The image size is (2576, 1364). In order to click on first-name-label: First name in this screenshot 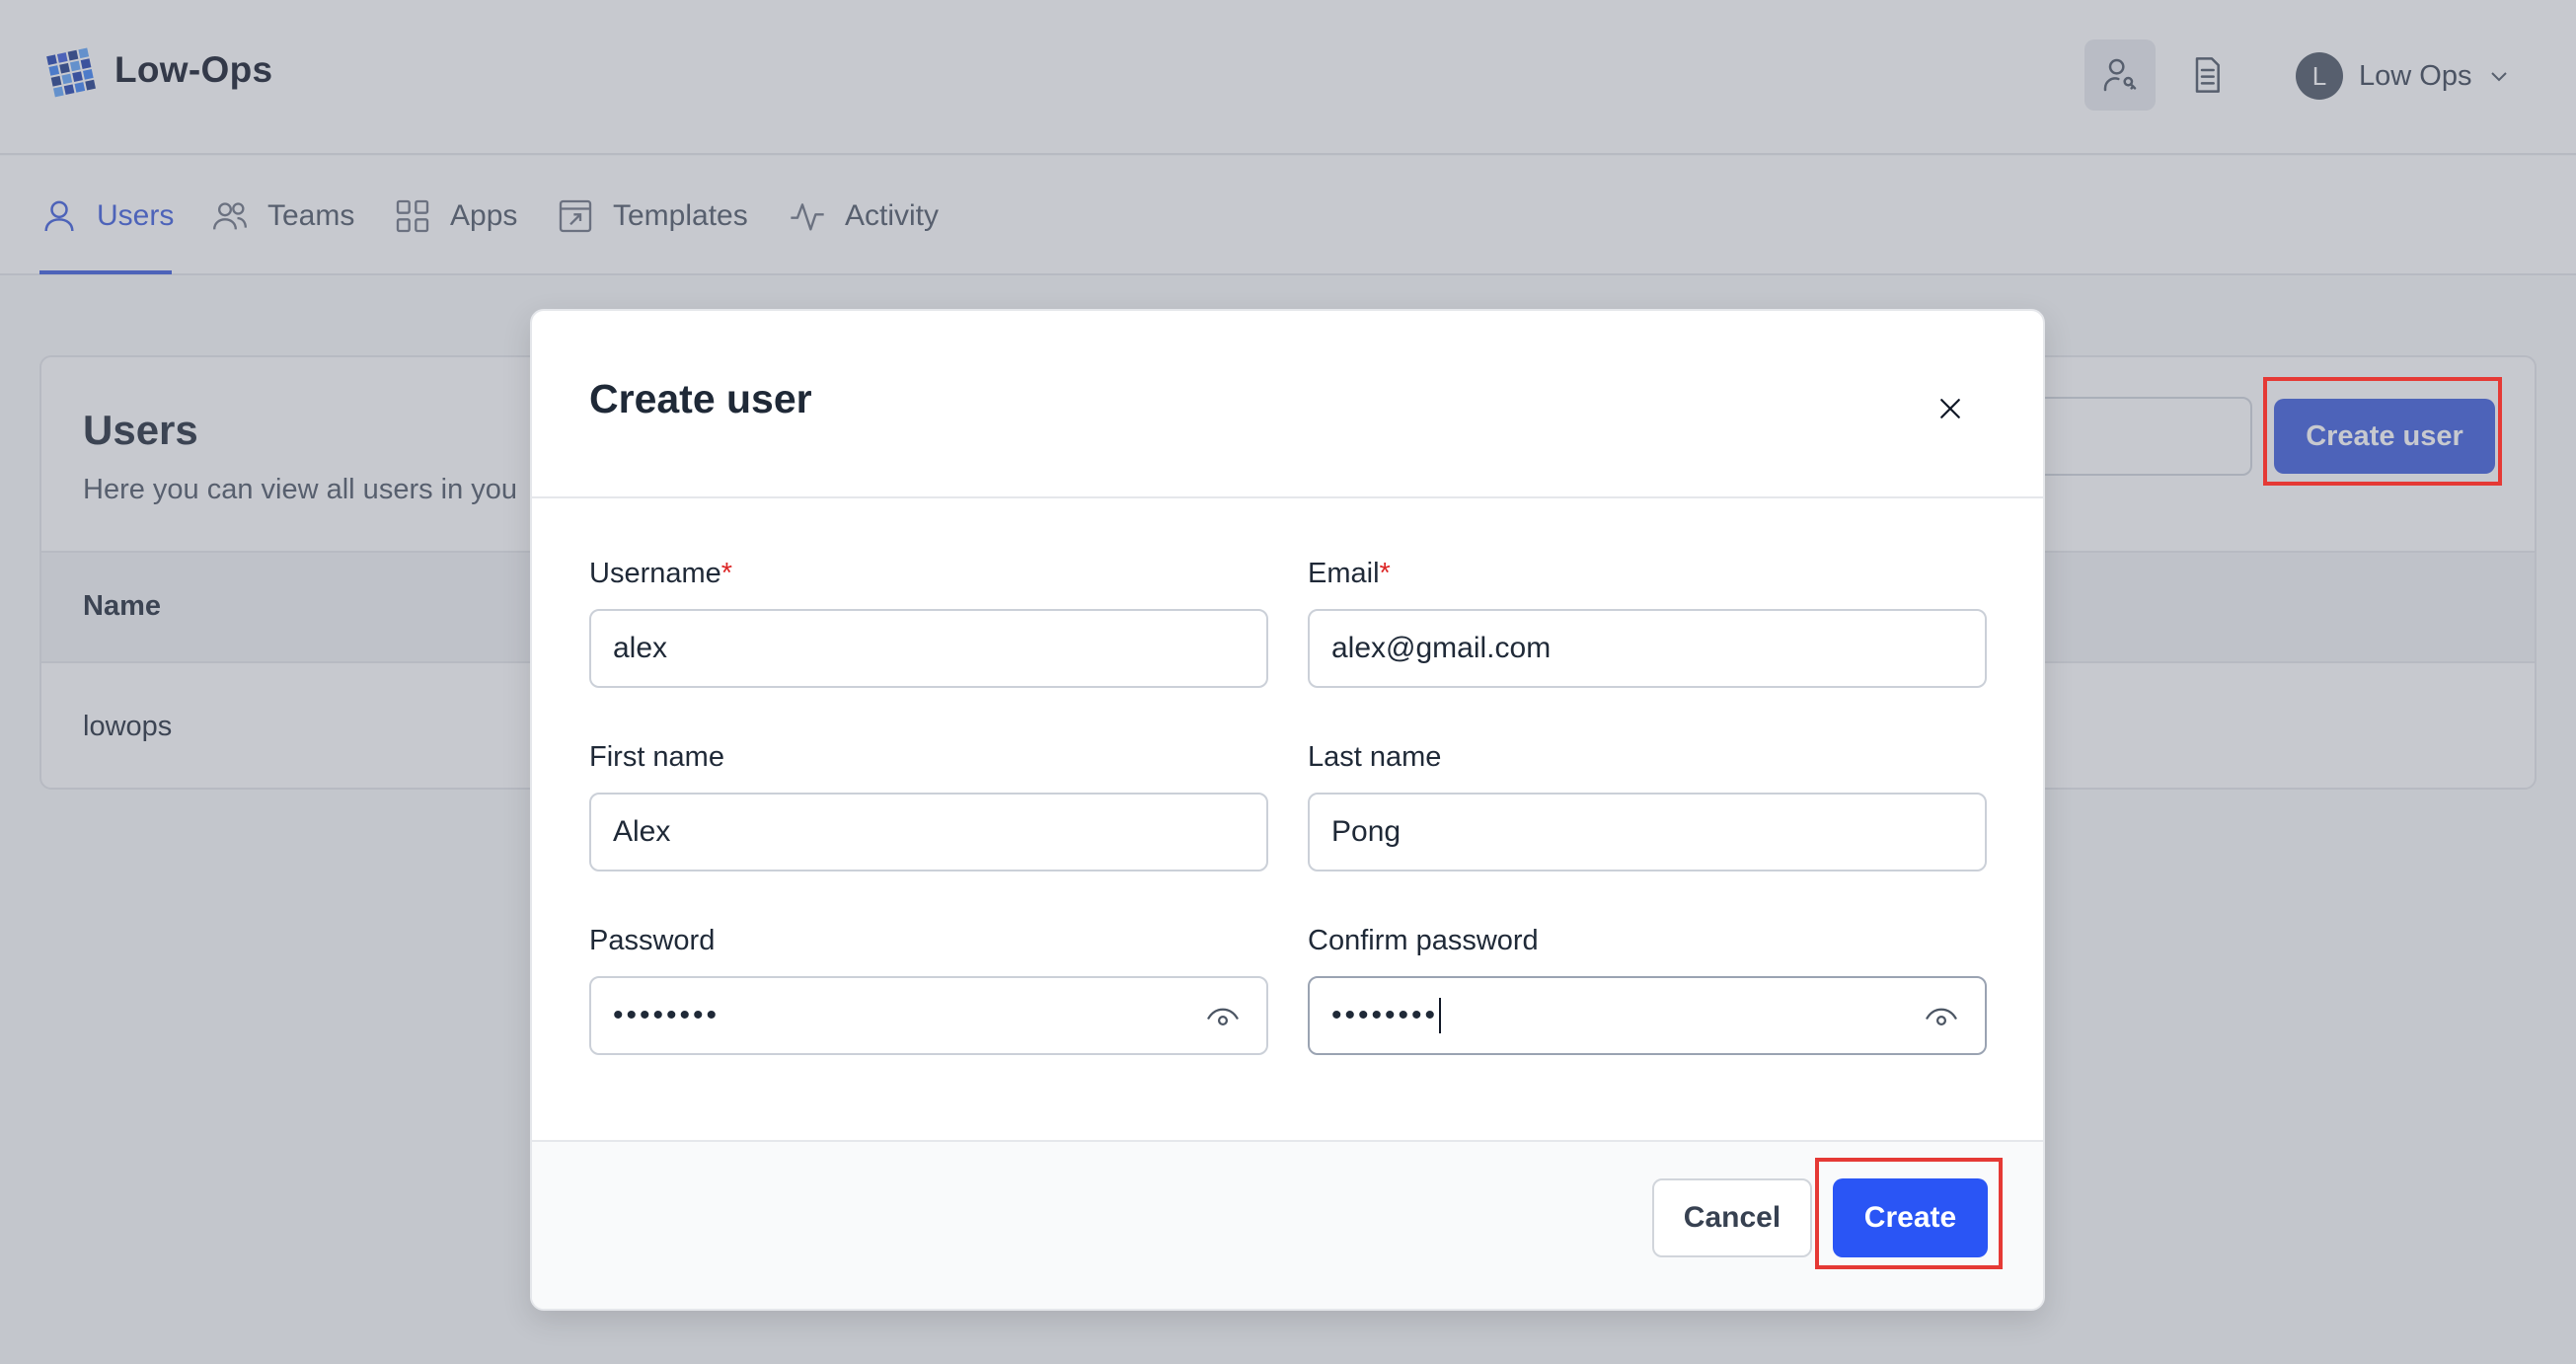, I will do `click(656, 757)`.